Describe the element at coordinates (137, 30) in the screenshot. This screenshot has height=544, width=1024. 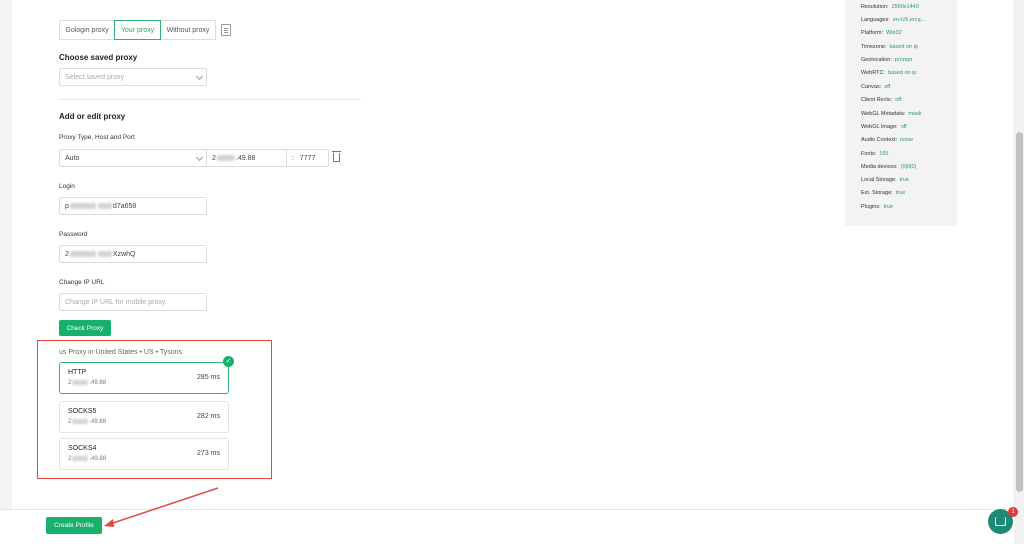
I see `tab-your-proxy: Your proxy` at that location.